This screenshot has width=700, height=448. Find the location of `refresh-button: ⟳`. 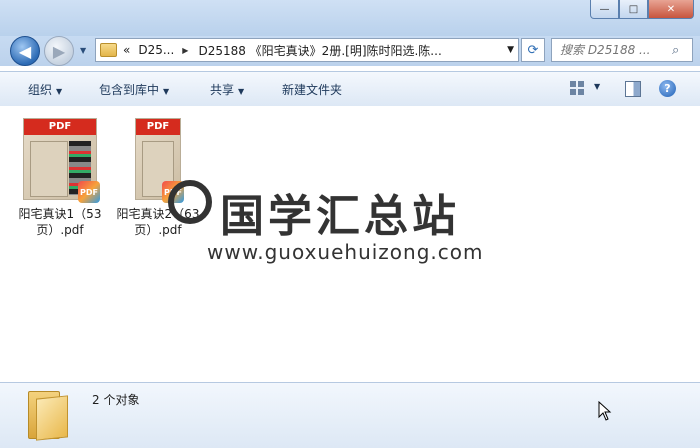

refresh-button: ⟳ is located at coordinates (533, 50).